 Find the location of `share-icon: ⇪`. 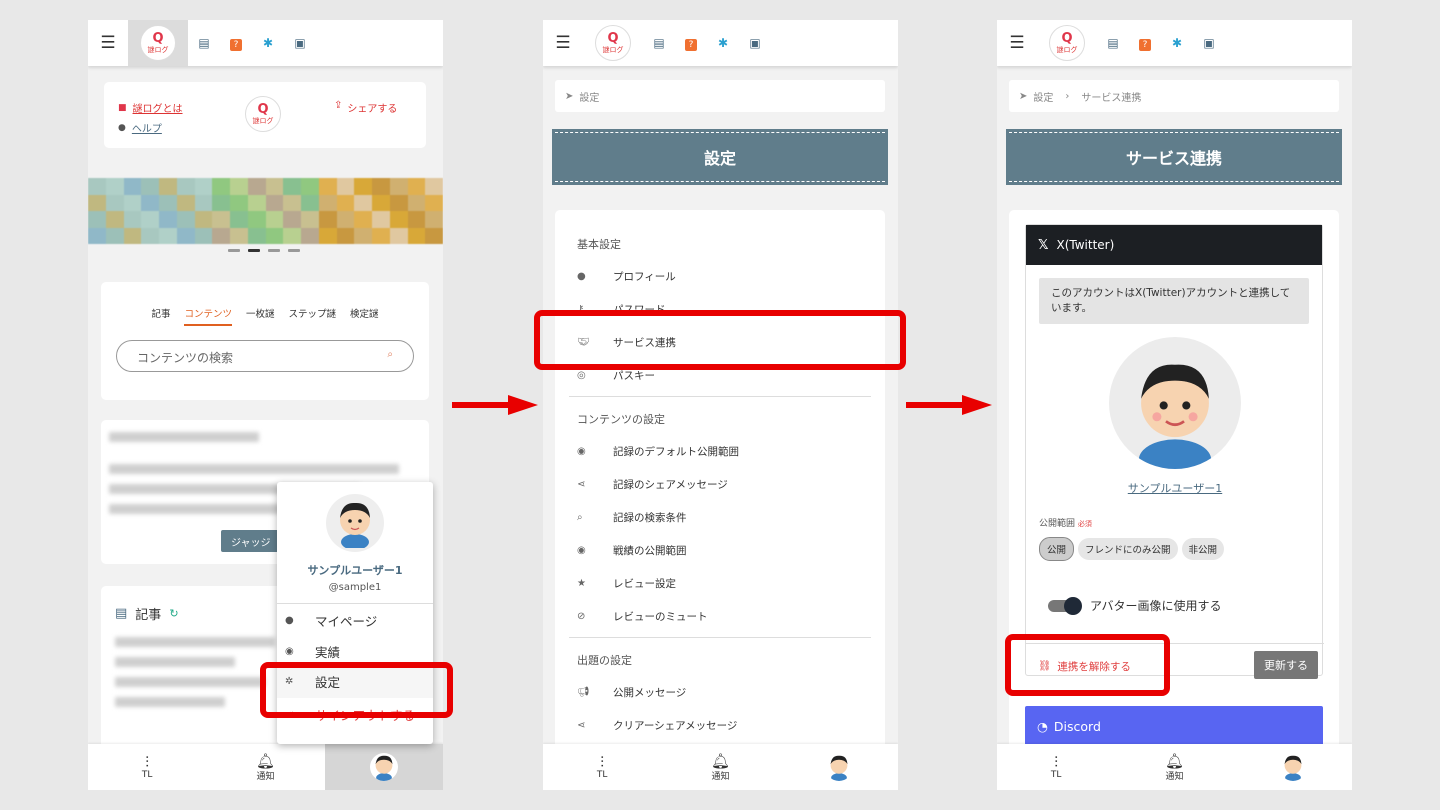

share-icon: ⇪ is located at coordinates (338, 105).